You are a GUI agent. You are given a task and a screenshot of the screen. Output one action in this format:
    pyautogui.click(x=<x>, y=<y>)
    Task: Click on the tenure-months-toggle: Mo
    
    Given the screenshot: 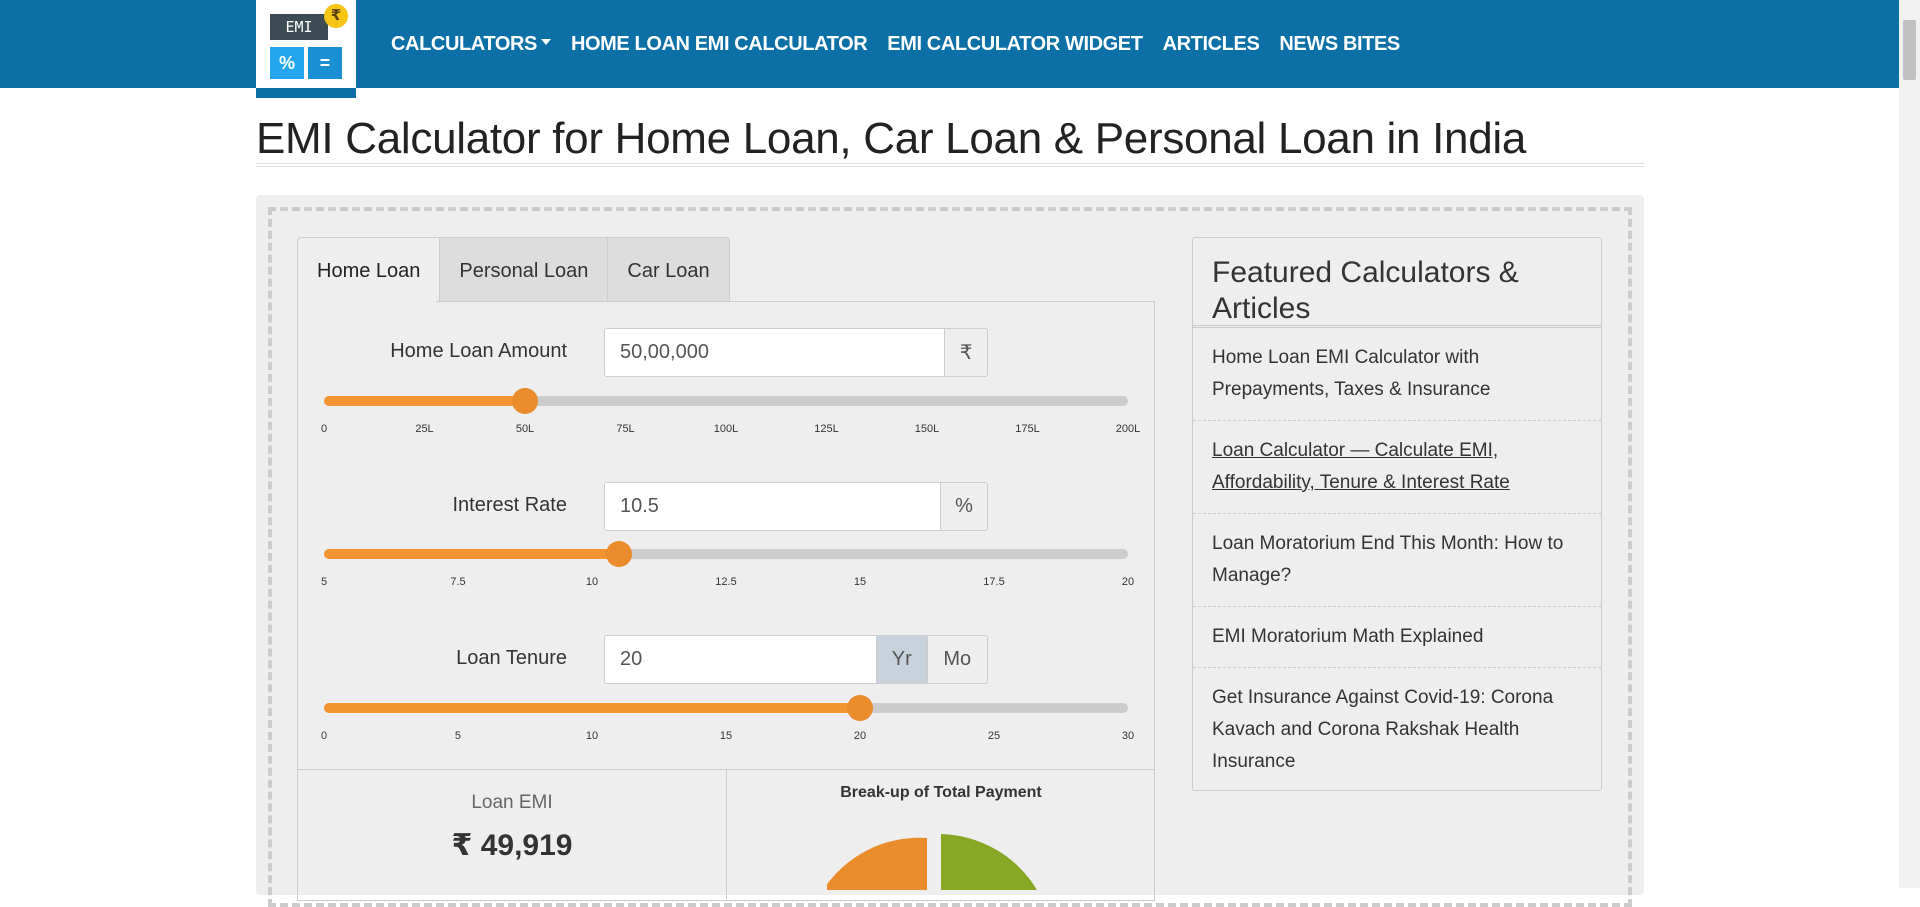 What is the action you would take?
    pyautogui.click(x=956, y=659)
    